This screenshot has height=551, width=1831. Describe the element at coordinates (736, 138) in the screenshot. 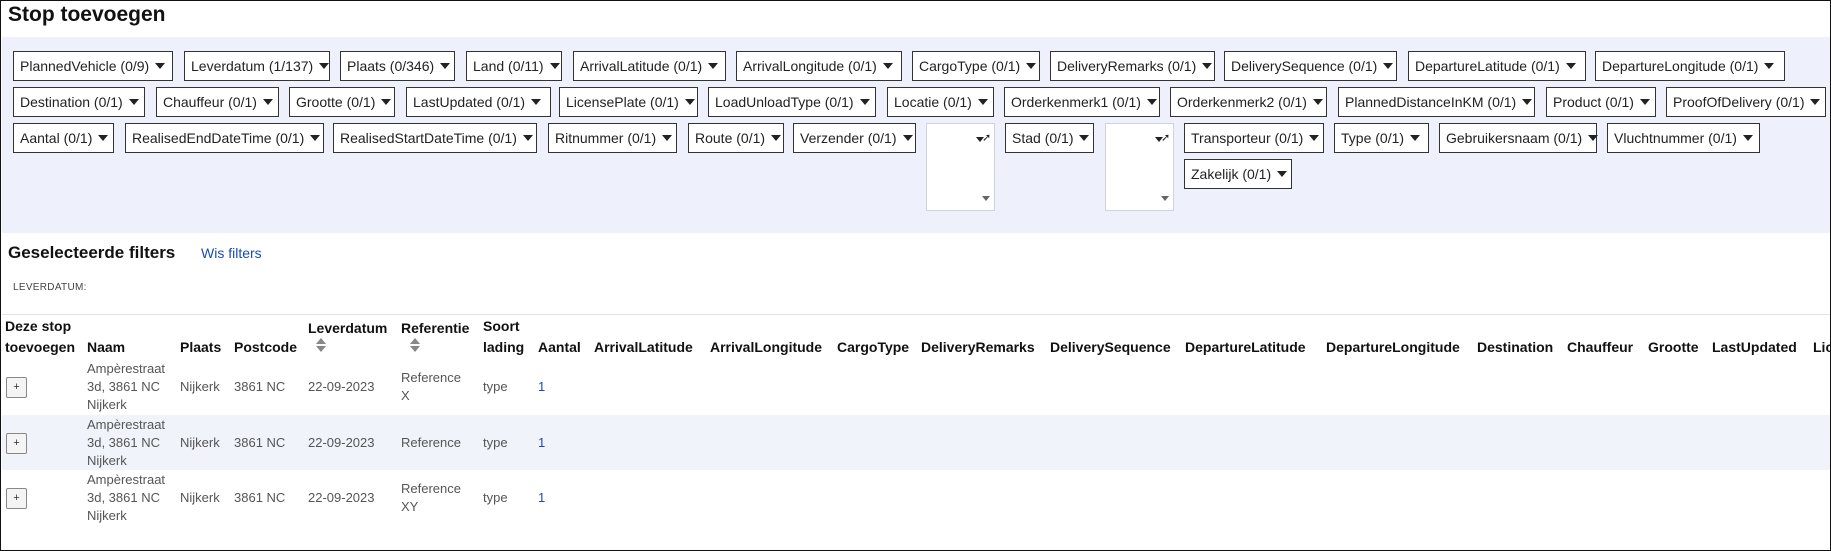

I see `filter-route: Route (0/1)` at that location.